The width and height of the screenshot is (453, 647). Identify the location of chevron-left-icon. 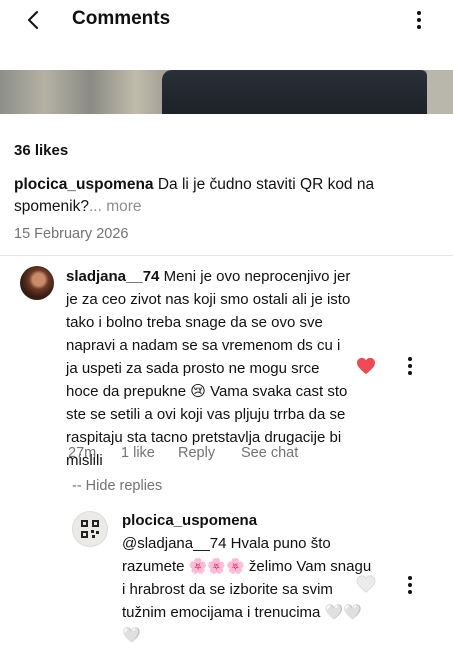
(33, 20).